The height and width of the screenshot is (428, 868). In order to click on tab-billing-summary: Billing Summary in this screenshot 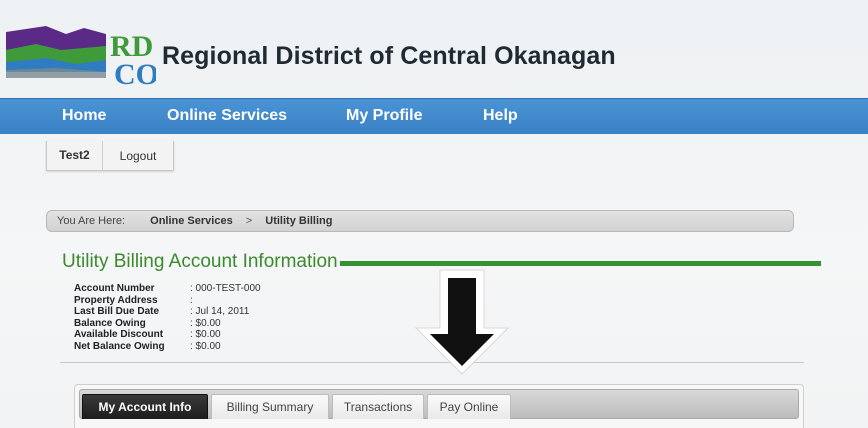, I will do `click(270, 406)`.